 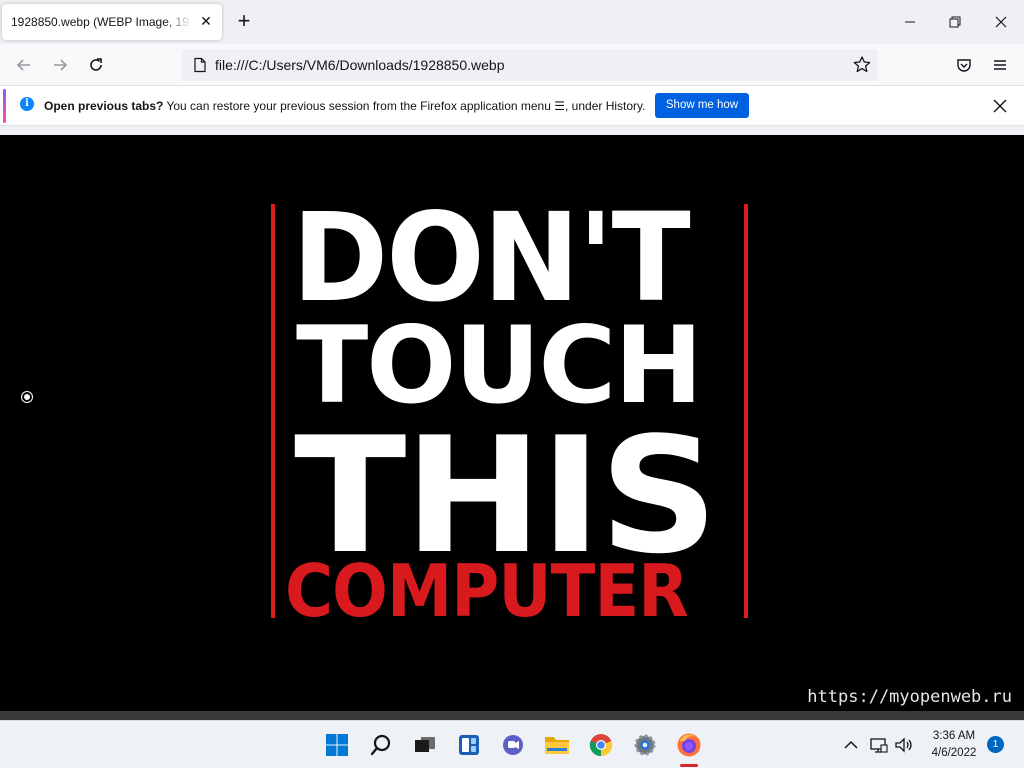 What do you see at coordinates (909, 697) in the screenshot?
I see `watermark-text: https://myopenweb.ru` at bounding box center [909, 697].